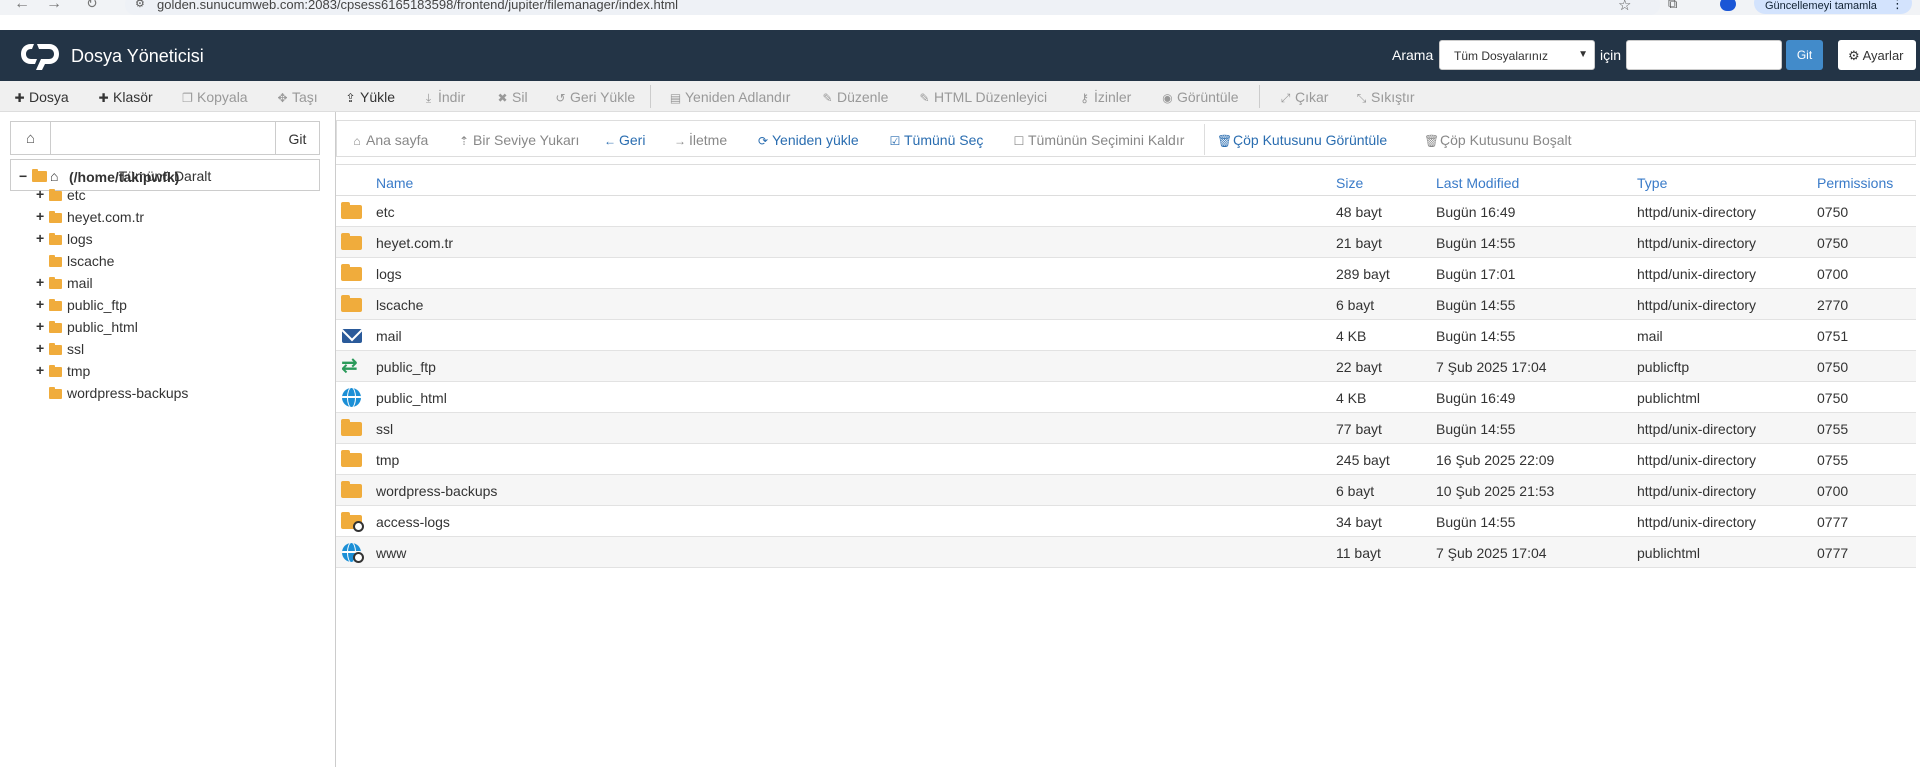 The height and width of the screenshot is (767, 1920). What do you see at coordinates (518, 140) in the screenshot?
I see `nav-button-1: ⇡ Bir Seviye Yukarı` at bounding box center [518, 140].